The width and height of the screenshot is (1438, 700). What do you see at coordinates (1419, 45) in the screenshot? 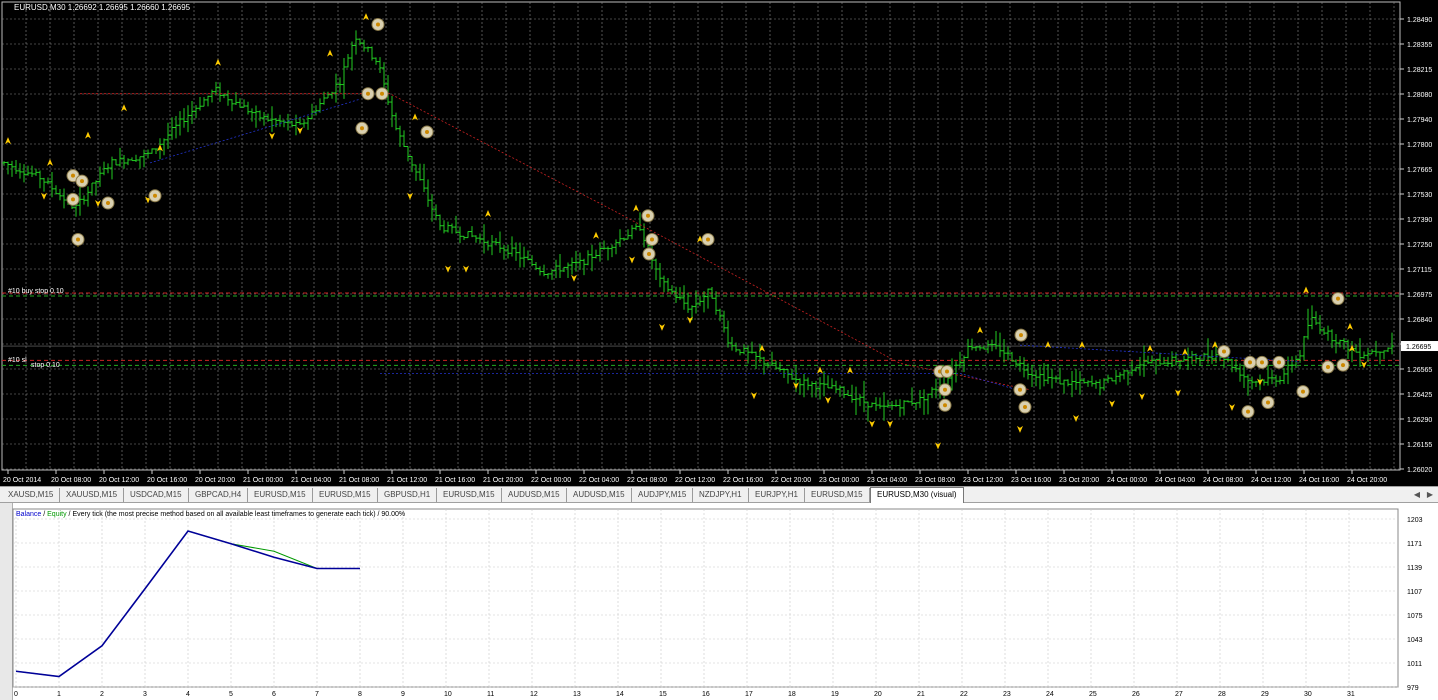
I see `price-label: 1.28355` at bounding box center [1419, 45].